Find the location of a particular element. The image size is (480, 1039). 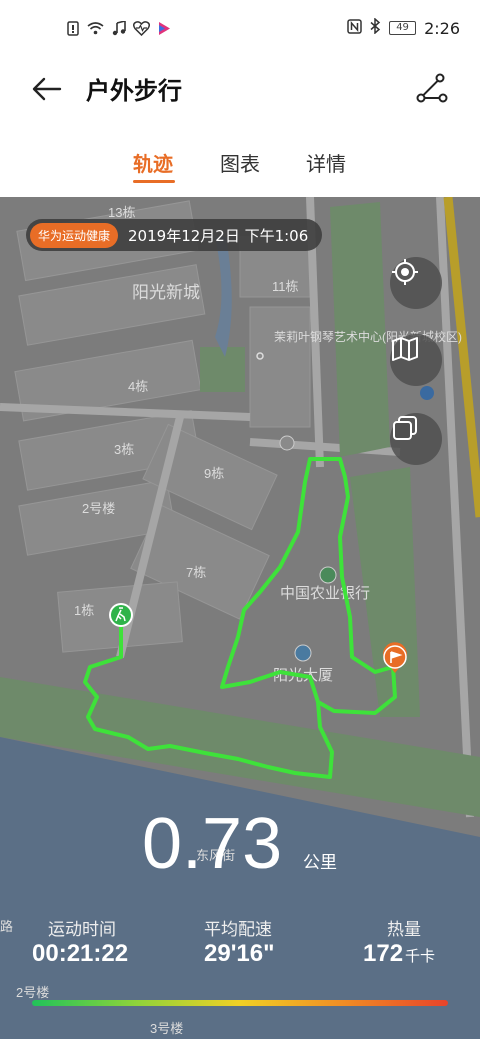

workout-date-pill: 华为运动健康 2019年12月2日 下午1:06 is located at coordinates (174, 235).